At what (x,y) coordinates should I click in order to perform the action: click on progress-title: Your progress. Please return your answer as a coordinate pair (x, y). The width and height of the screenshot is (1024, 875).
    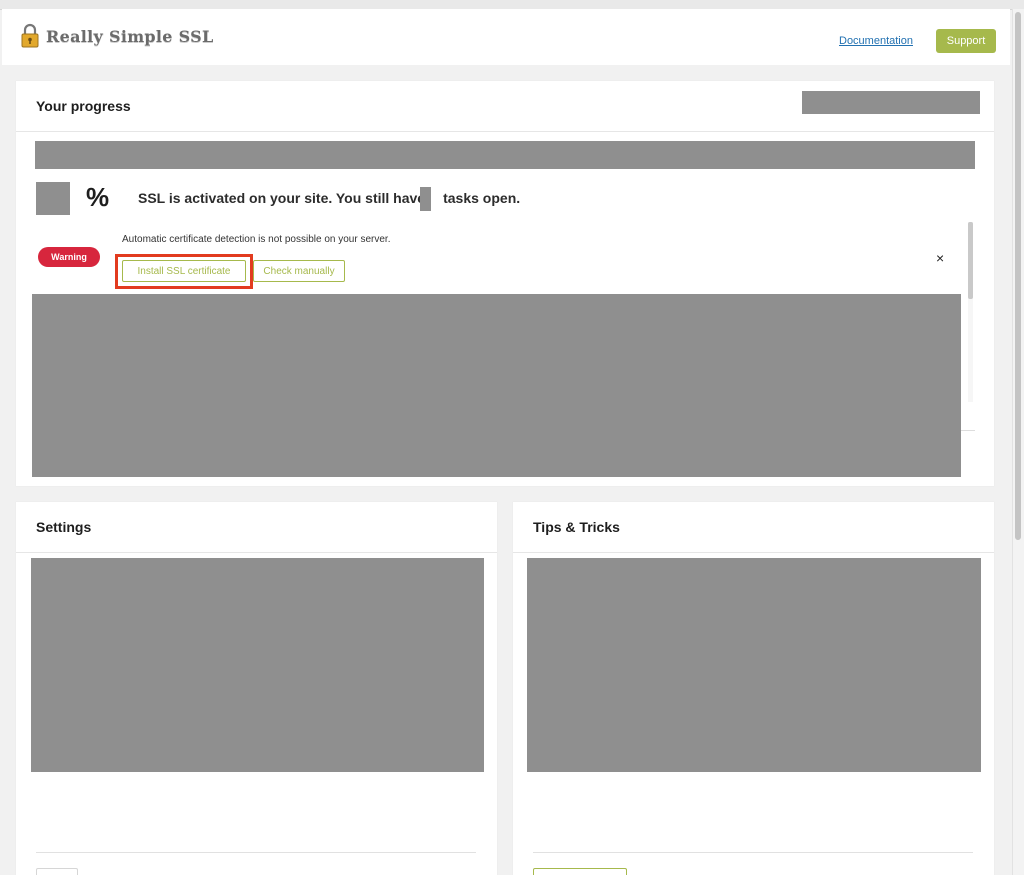
    Looking at the image, I should click on (83, 106).